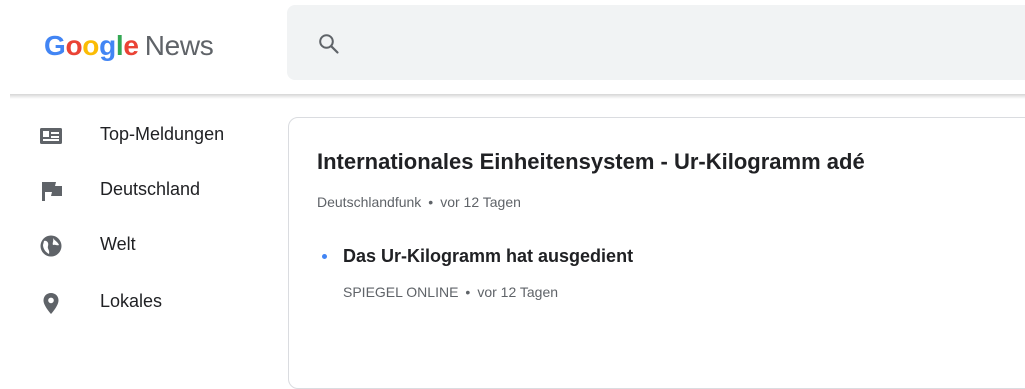 This screenshot has height=389, width=1025. Describe the element at coordinates (118, 244) in the screenshot. I see `sidebar-item-label: Welt` at that location.